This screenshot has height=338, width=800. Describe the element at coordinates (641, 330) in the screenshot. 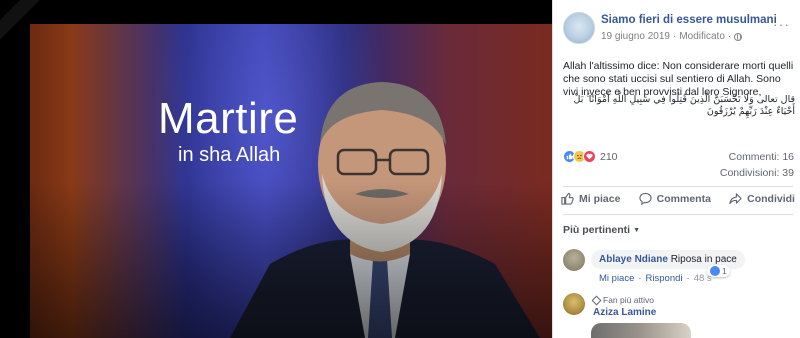

I see `comment-image` at that location.